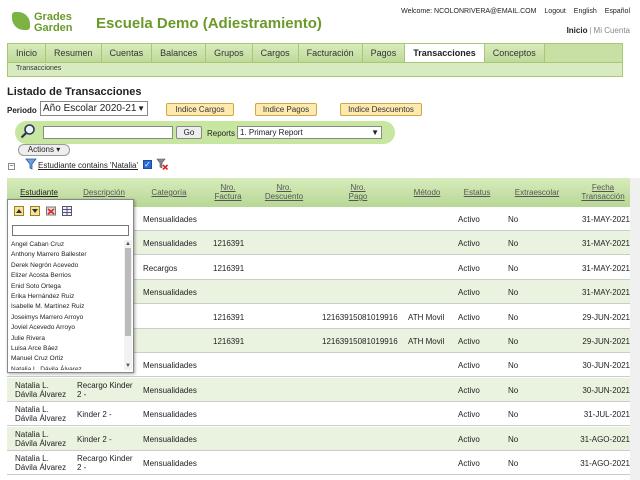 The image size is (640, 480). What do you see at coordinates (128, 366) in the screenshot?
I see `scroll-down-icon: ▼` at bounding box center [128, 366].